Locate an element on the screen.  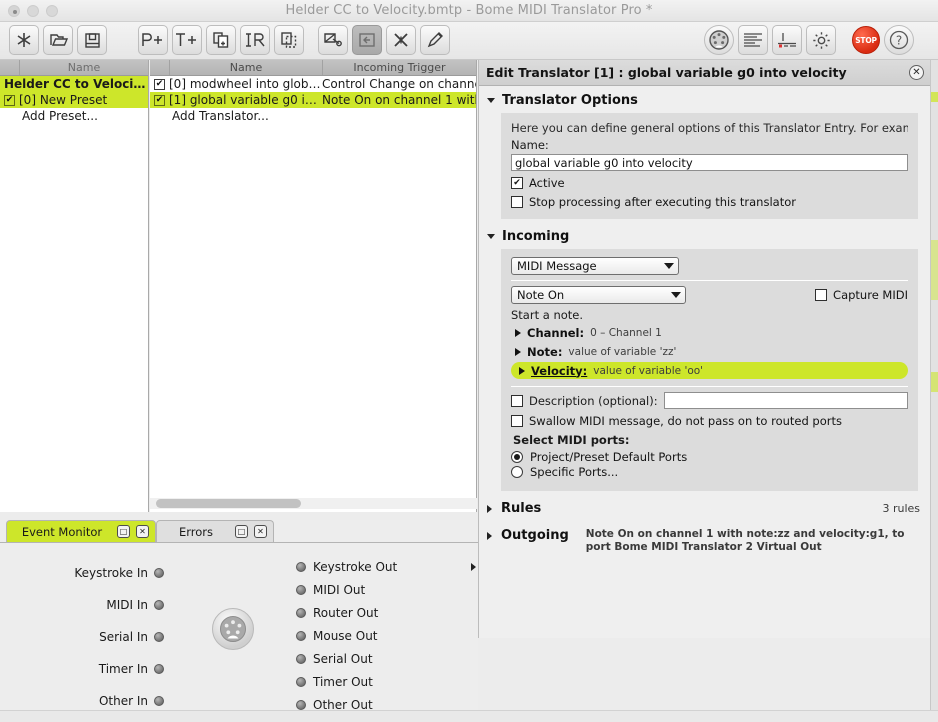
errors-close-button: ✕ is located at coordinates (260, 531).